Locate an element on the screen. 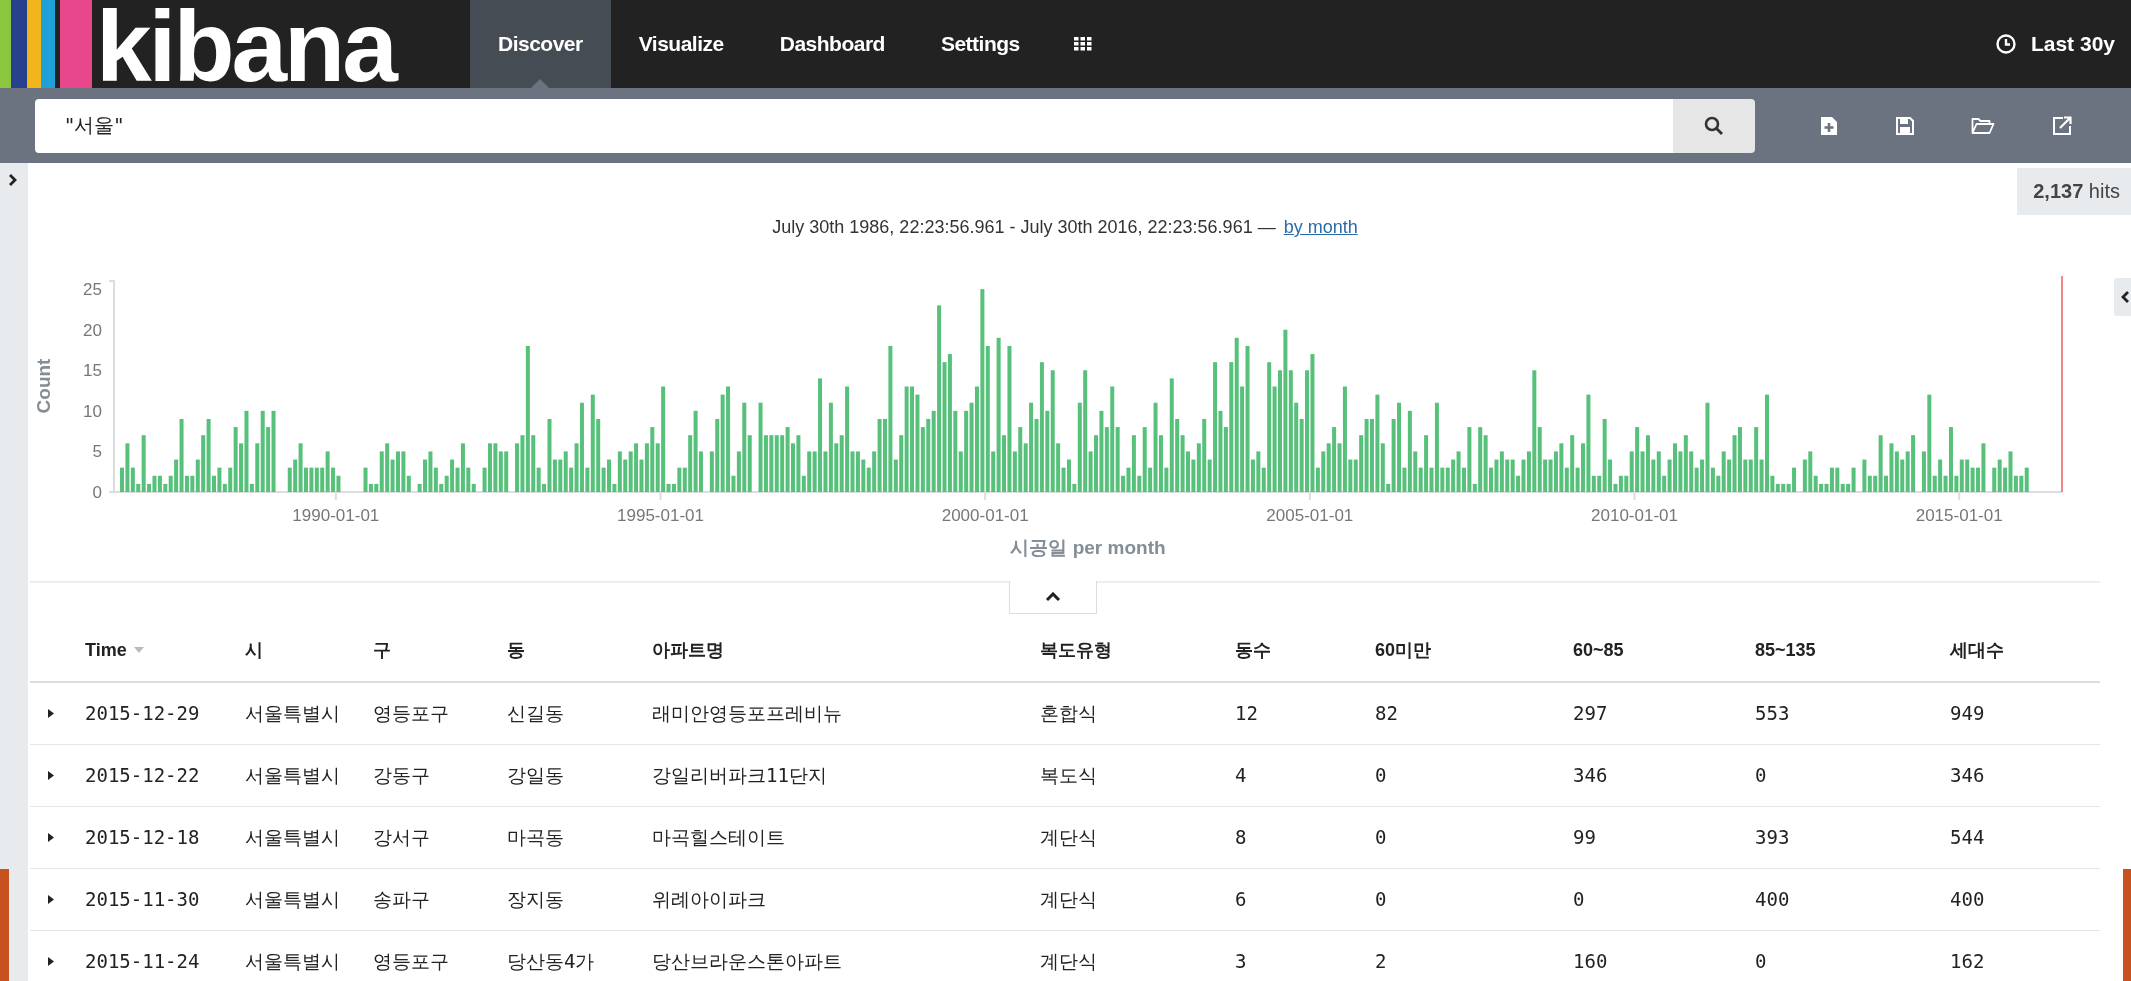 Image resolution: width=2131 pixels, height=981 pixels. y-tick-label: 5 is located at coordinates (97, 452).